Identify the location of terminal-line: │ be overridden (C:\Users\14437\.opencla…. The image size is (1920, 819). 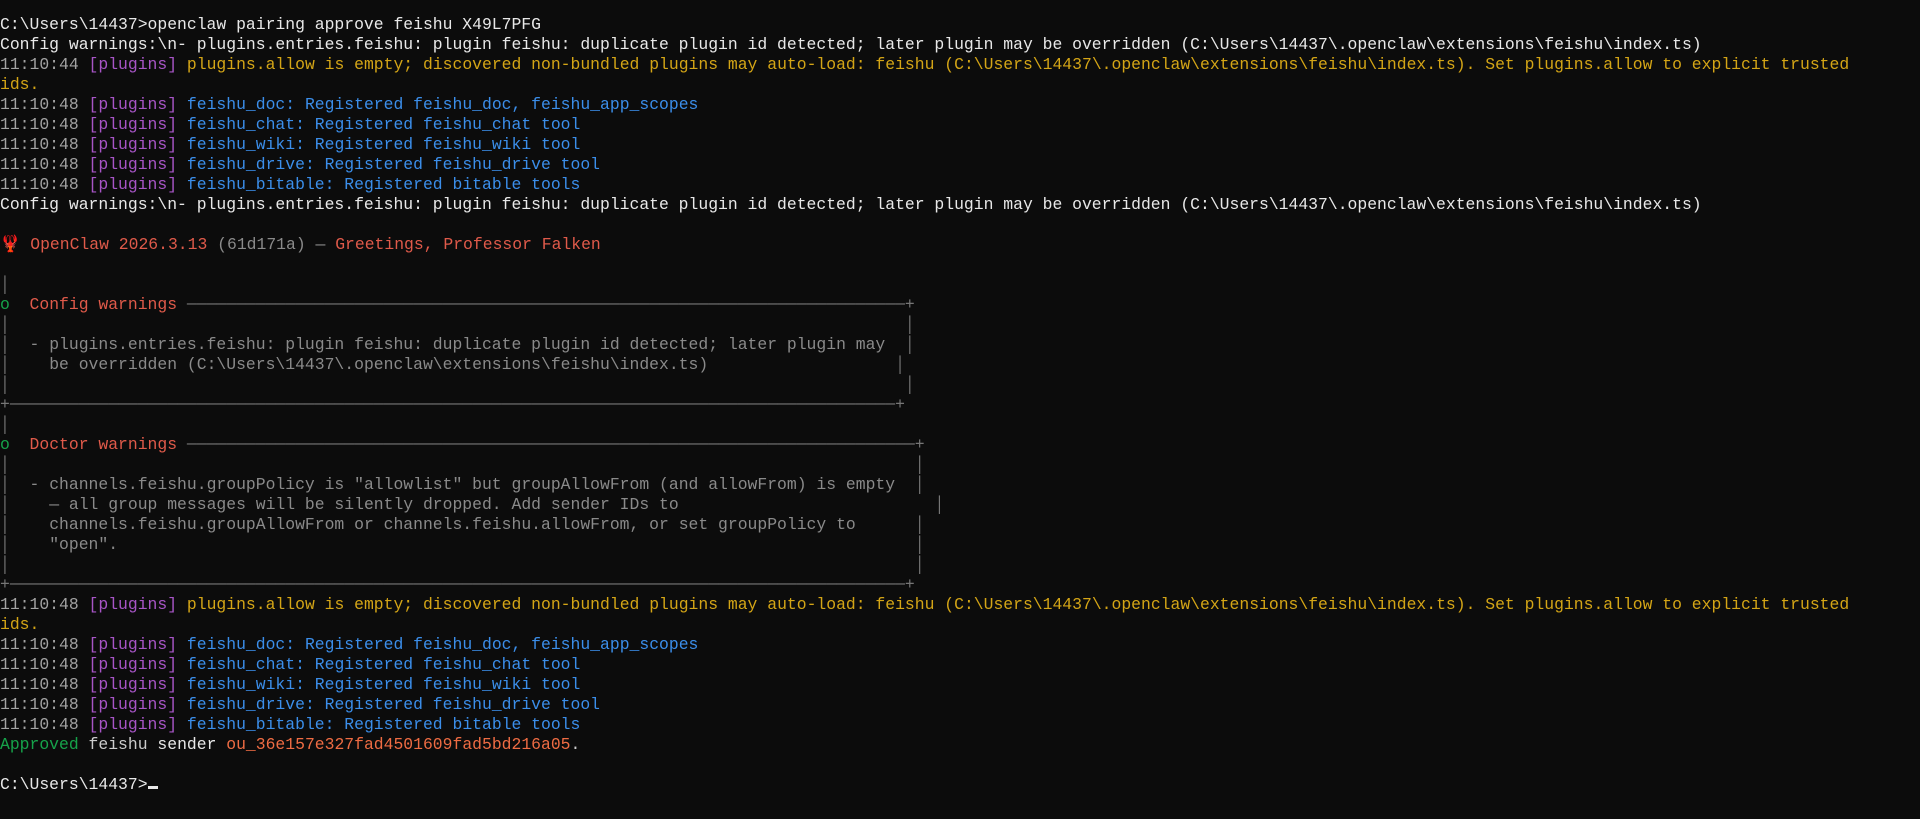
(960, 365).